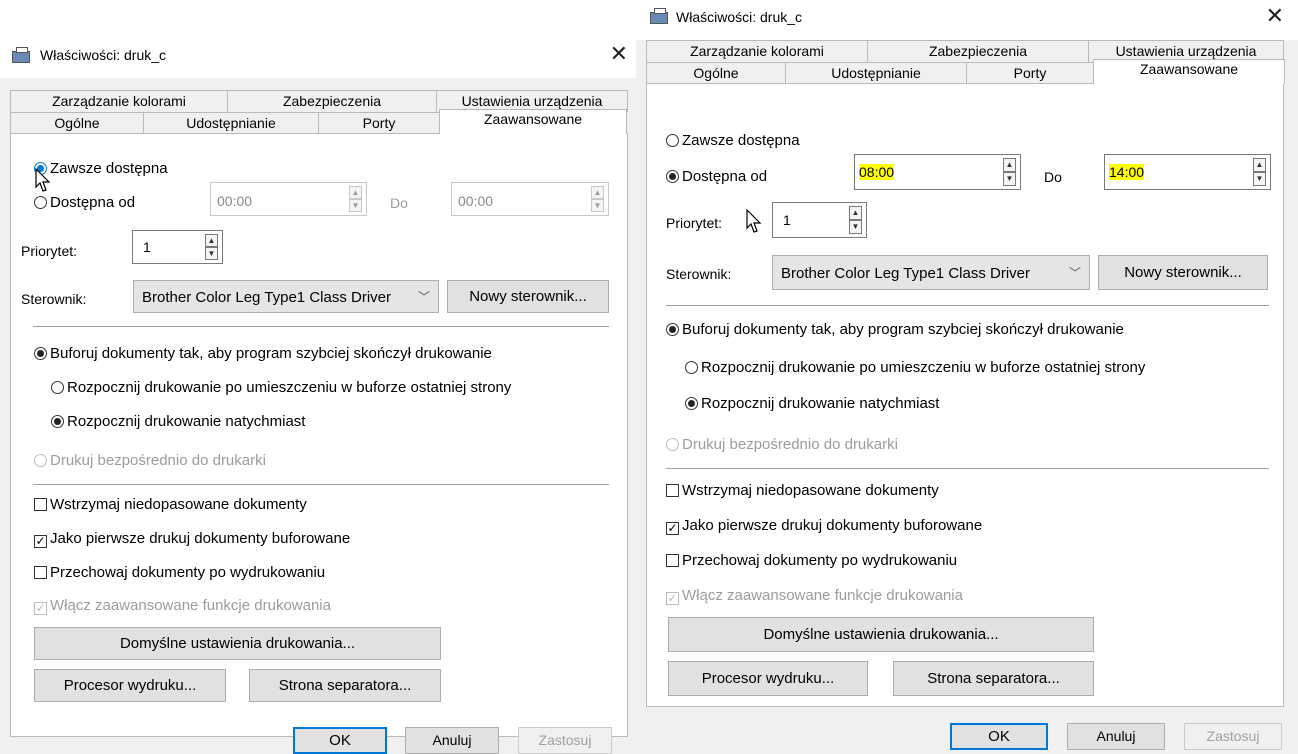 The height and width of the screenshot is (754, 1298). I want to click on to-time-spinner: 00:00 ▲ ▼, so click(530, 199).